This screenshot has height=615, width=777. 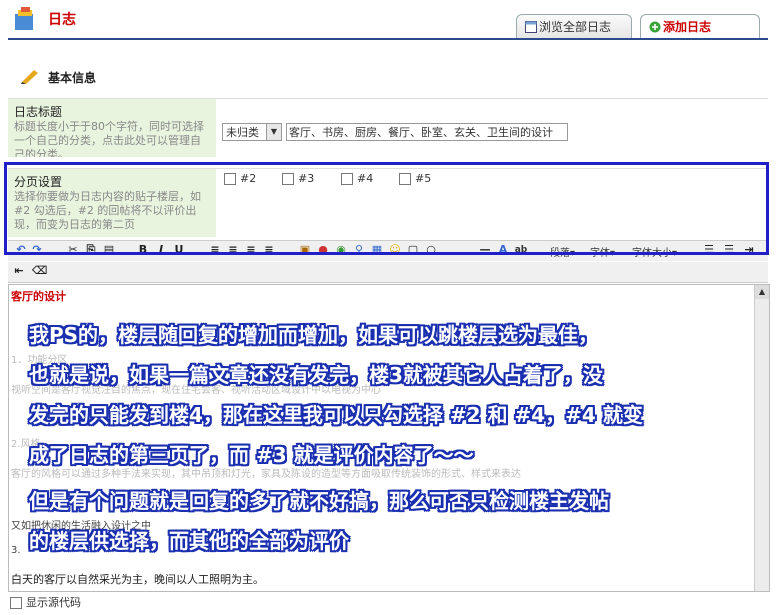 I want to click on category-value: 未归类, so click(x=242, y=132).